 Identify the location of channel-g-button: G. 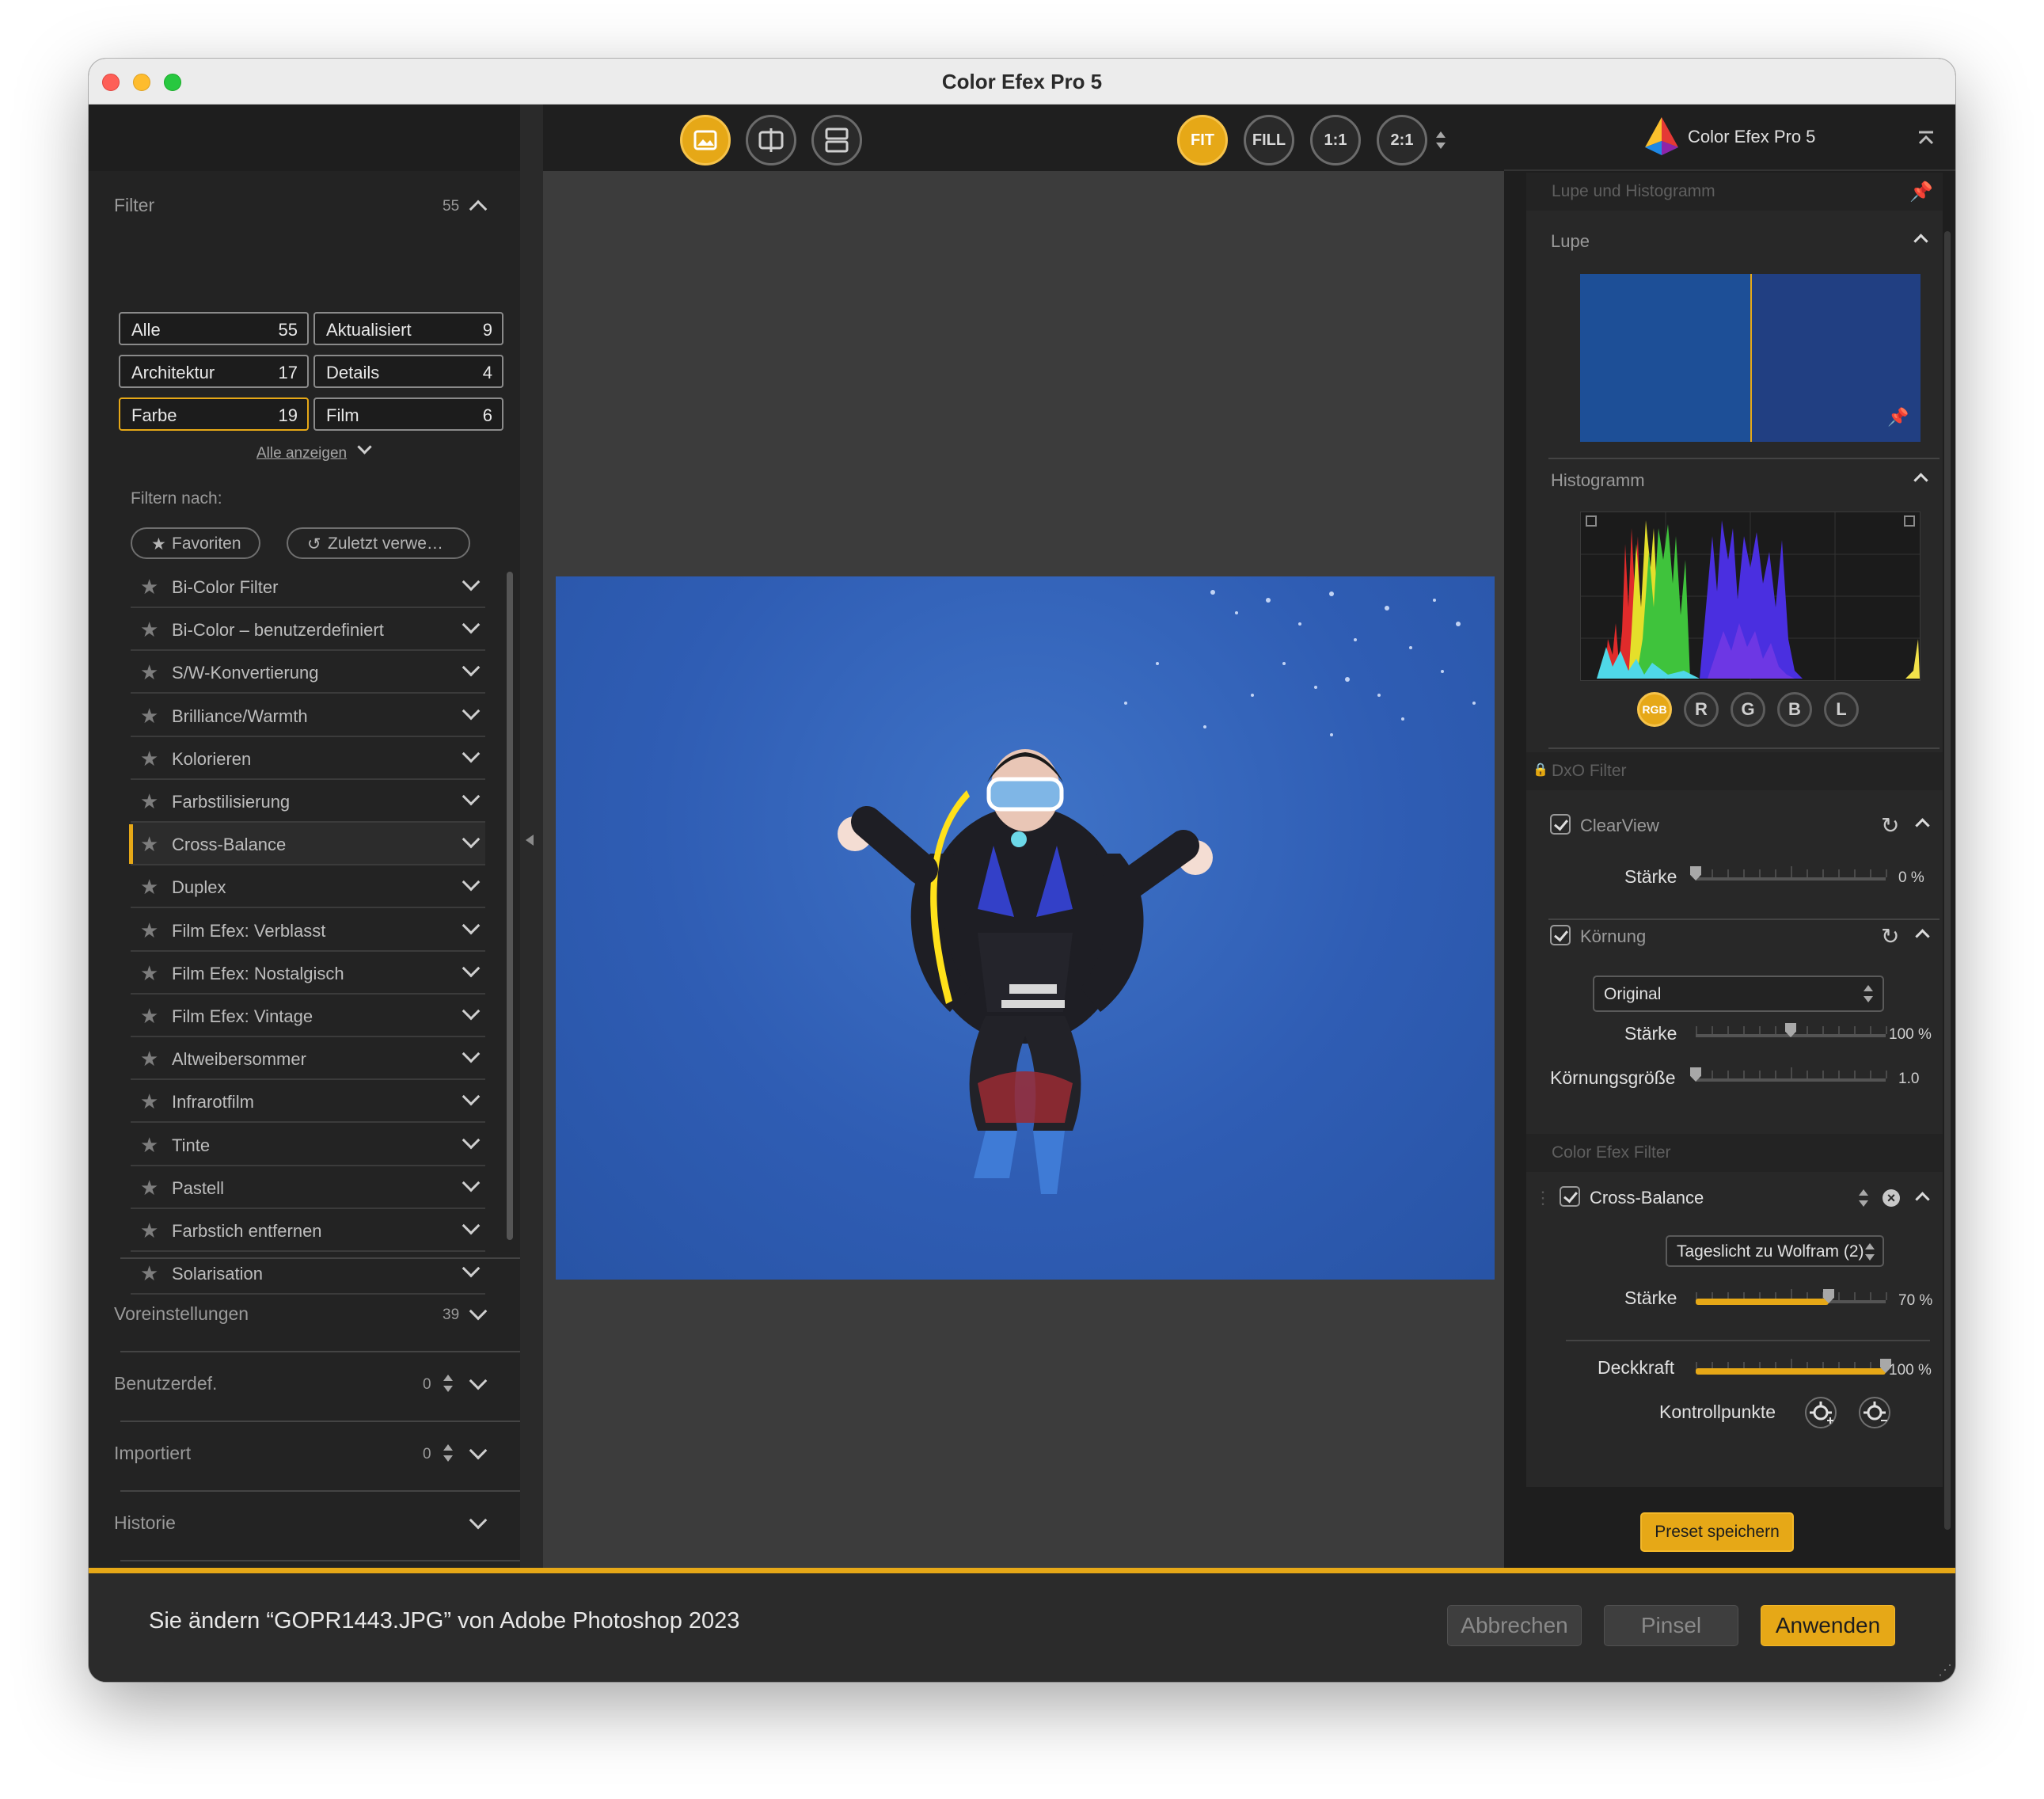
(1748, 709).